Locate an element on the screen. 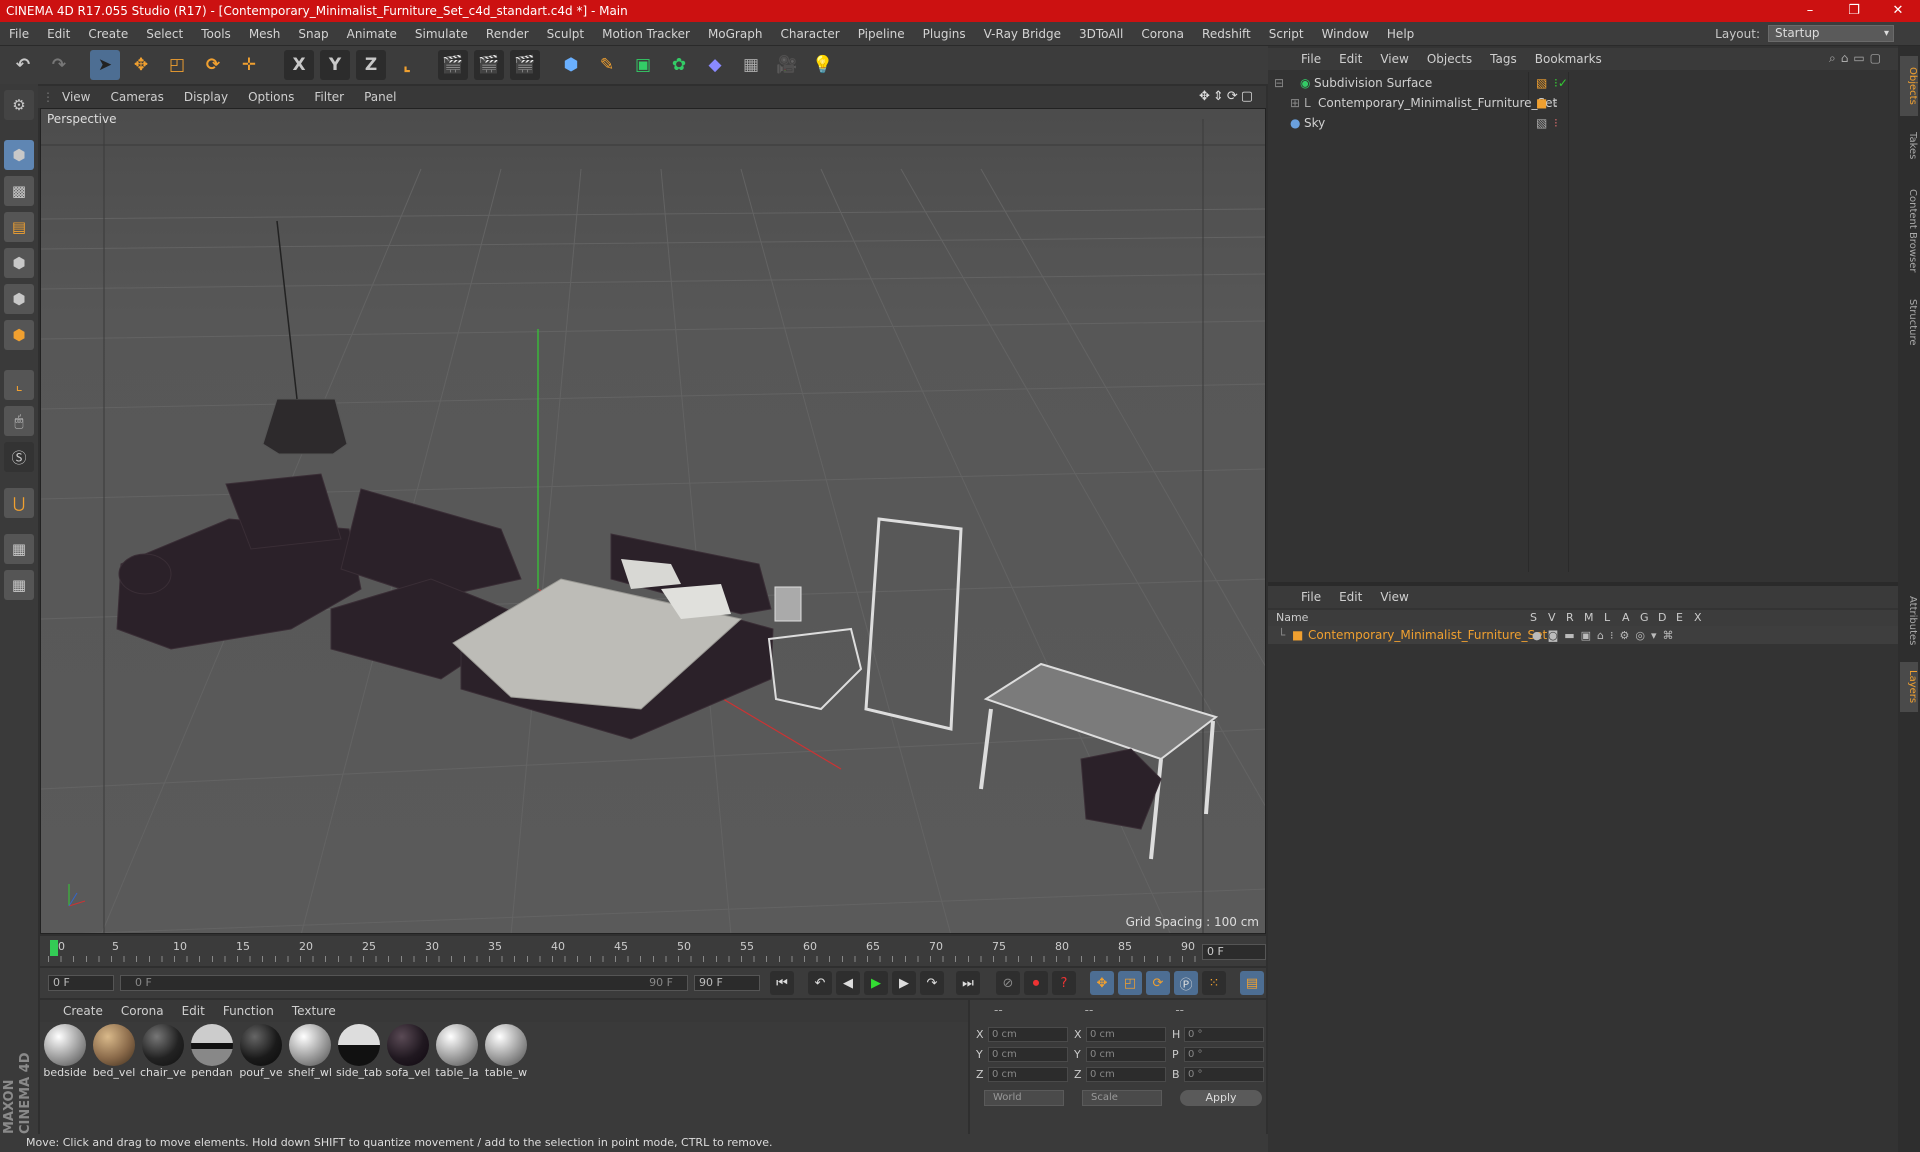  start-frame-field: 0 F is located at coordinates (81, 983).